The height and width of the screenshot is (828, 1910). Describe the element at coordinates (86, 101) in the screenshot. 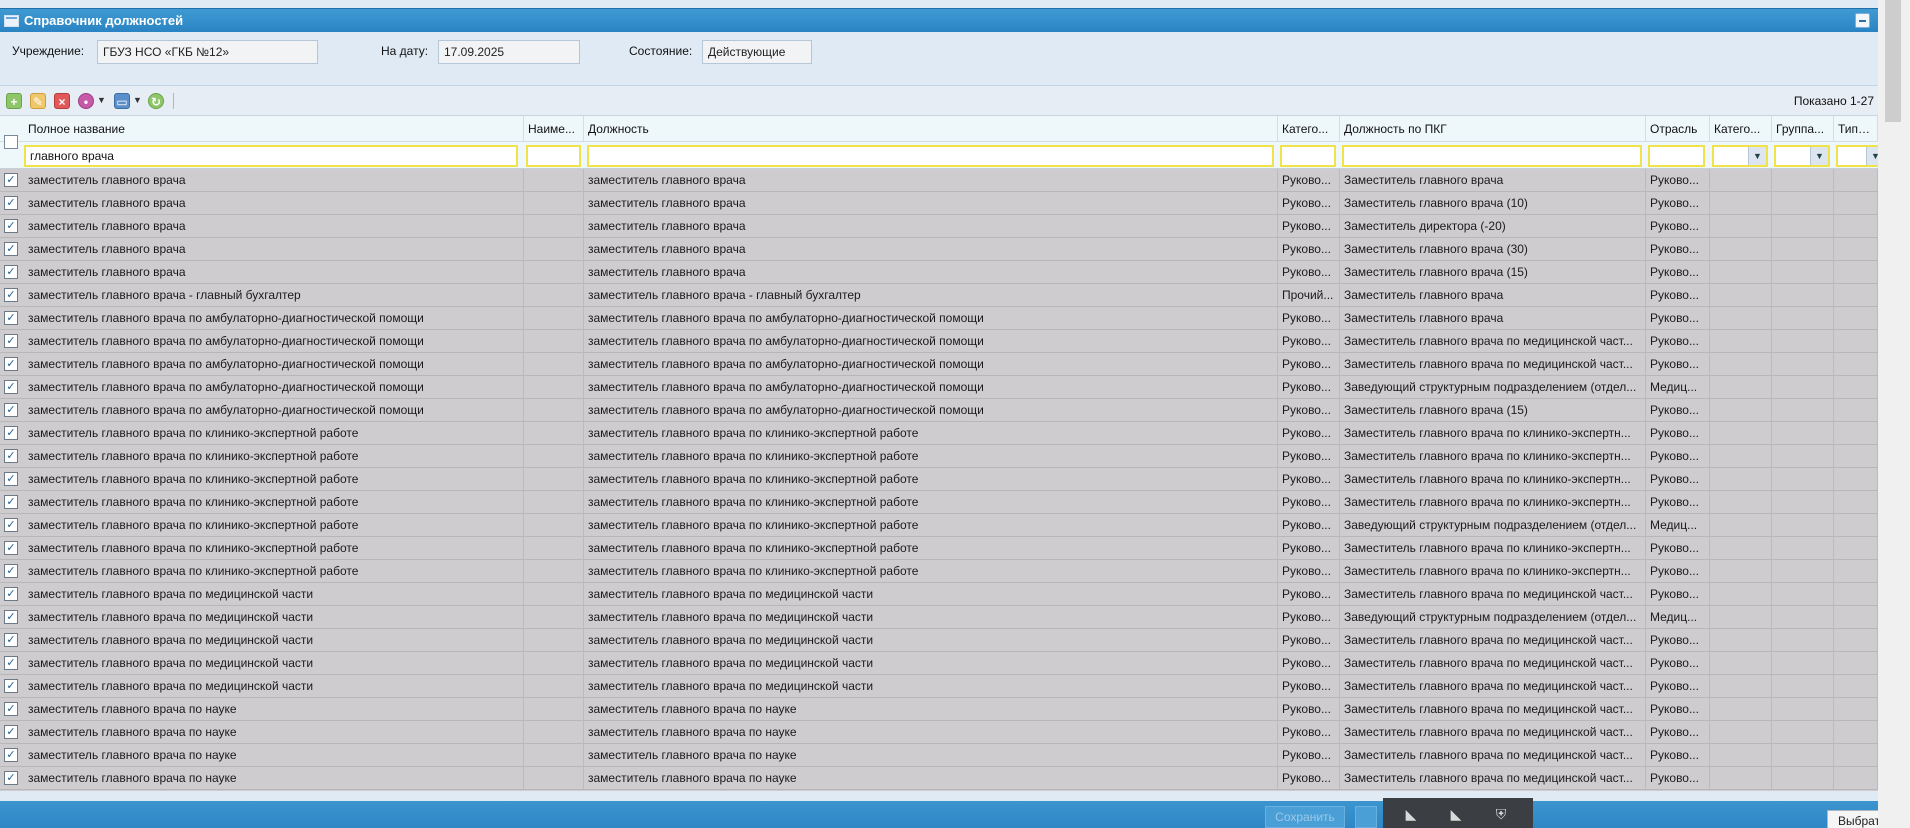

I see `eye-icon: •` at that location.